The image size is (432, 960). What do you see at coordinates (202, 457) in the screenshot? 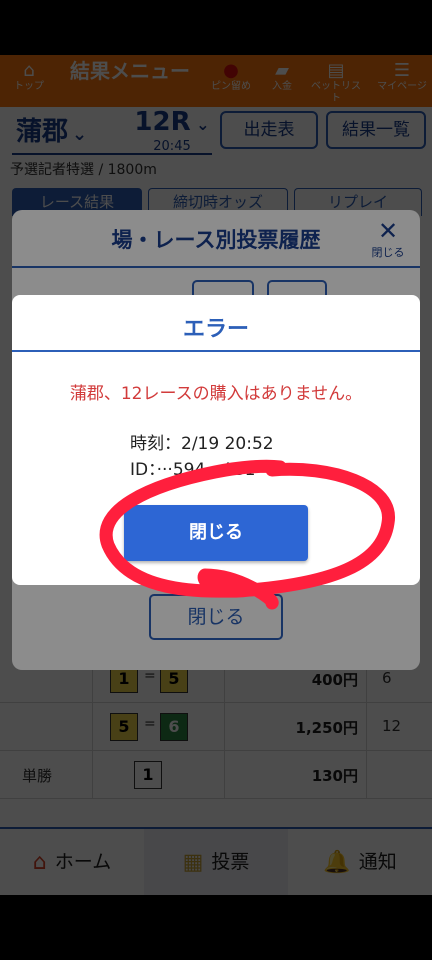
I see `error-details: 時刻：2/19 20:52 ID：···594 - A81` at bounding box center [202, 457].